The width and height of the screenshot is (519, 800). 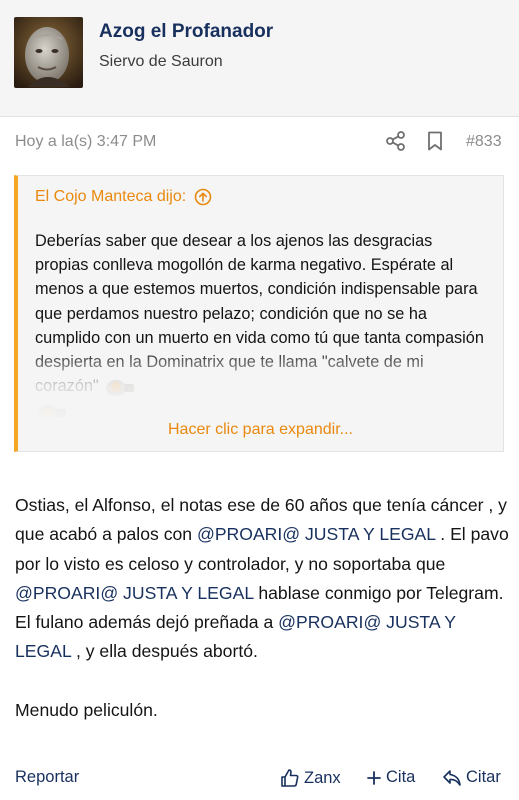 I want to click on thumbs-up-icon, so click(x=290, y=778).